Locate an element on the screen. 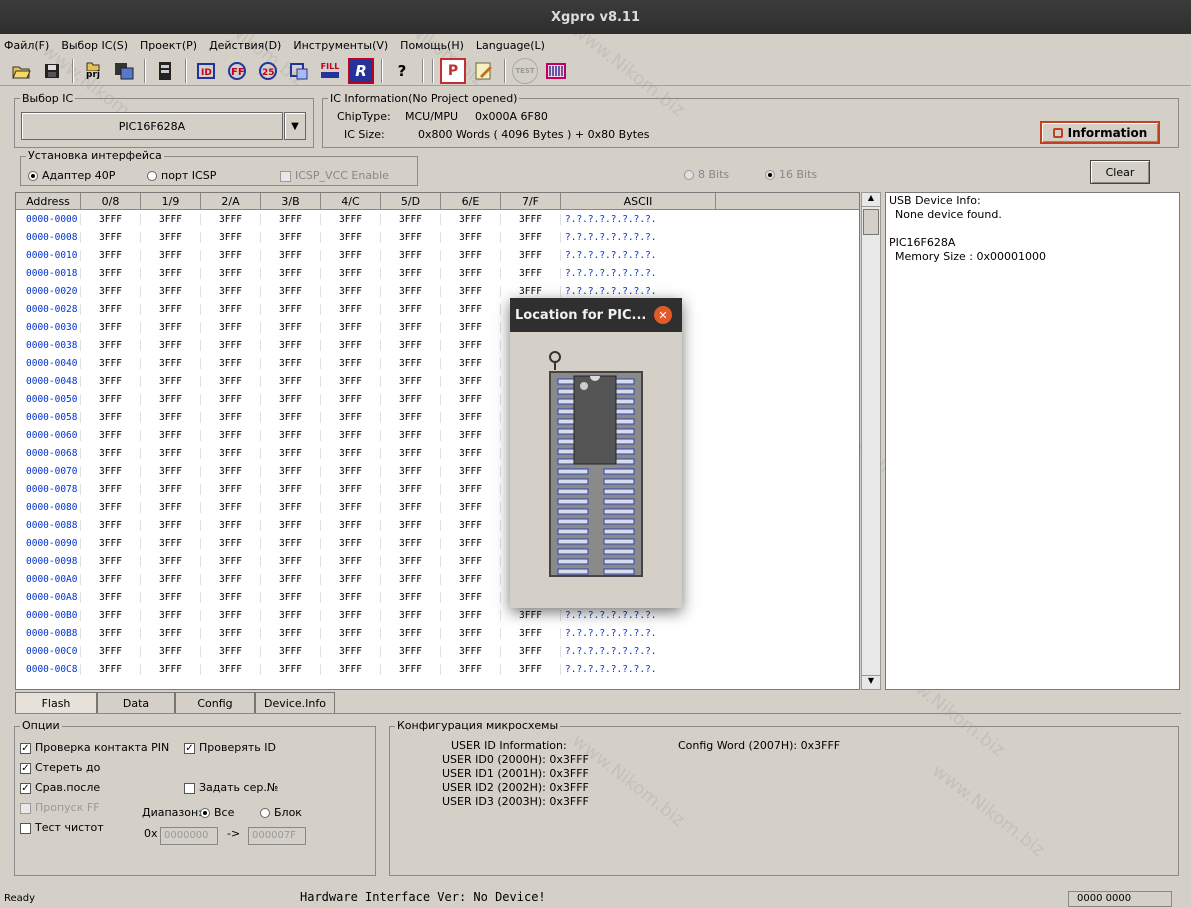 This screenshot has height=908, width=1191. save-project-icon is located at coordinates (124, 71).